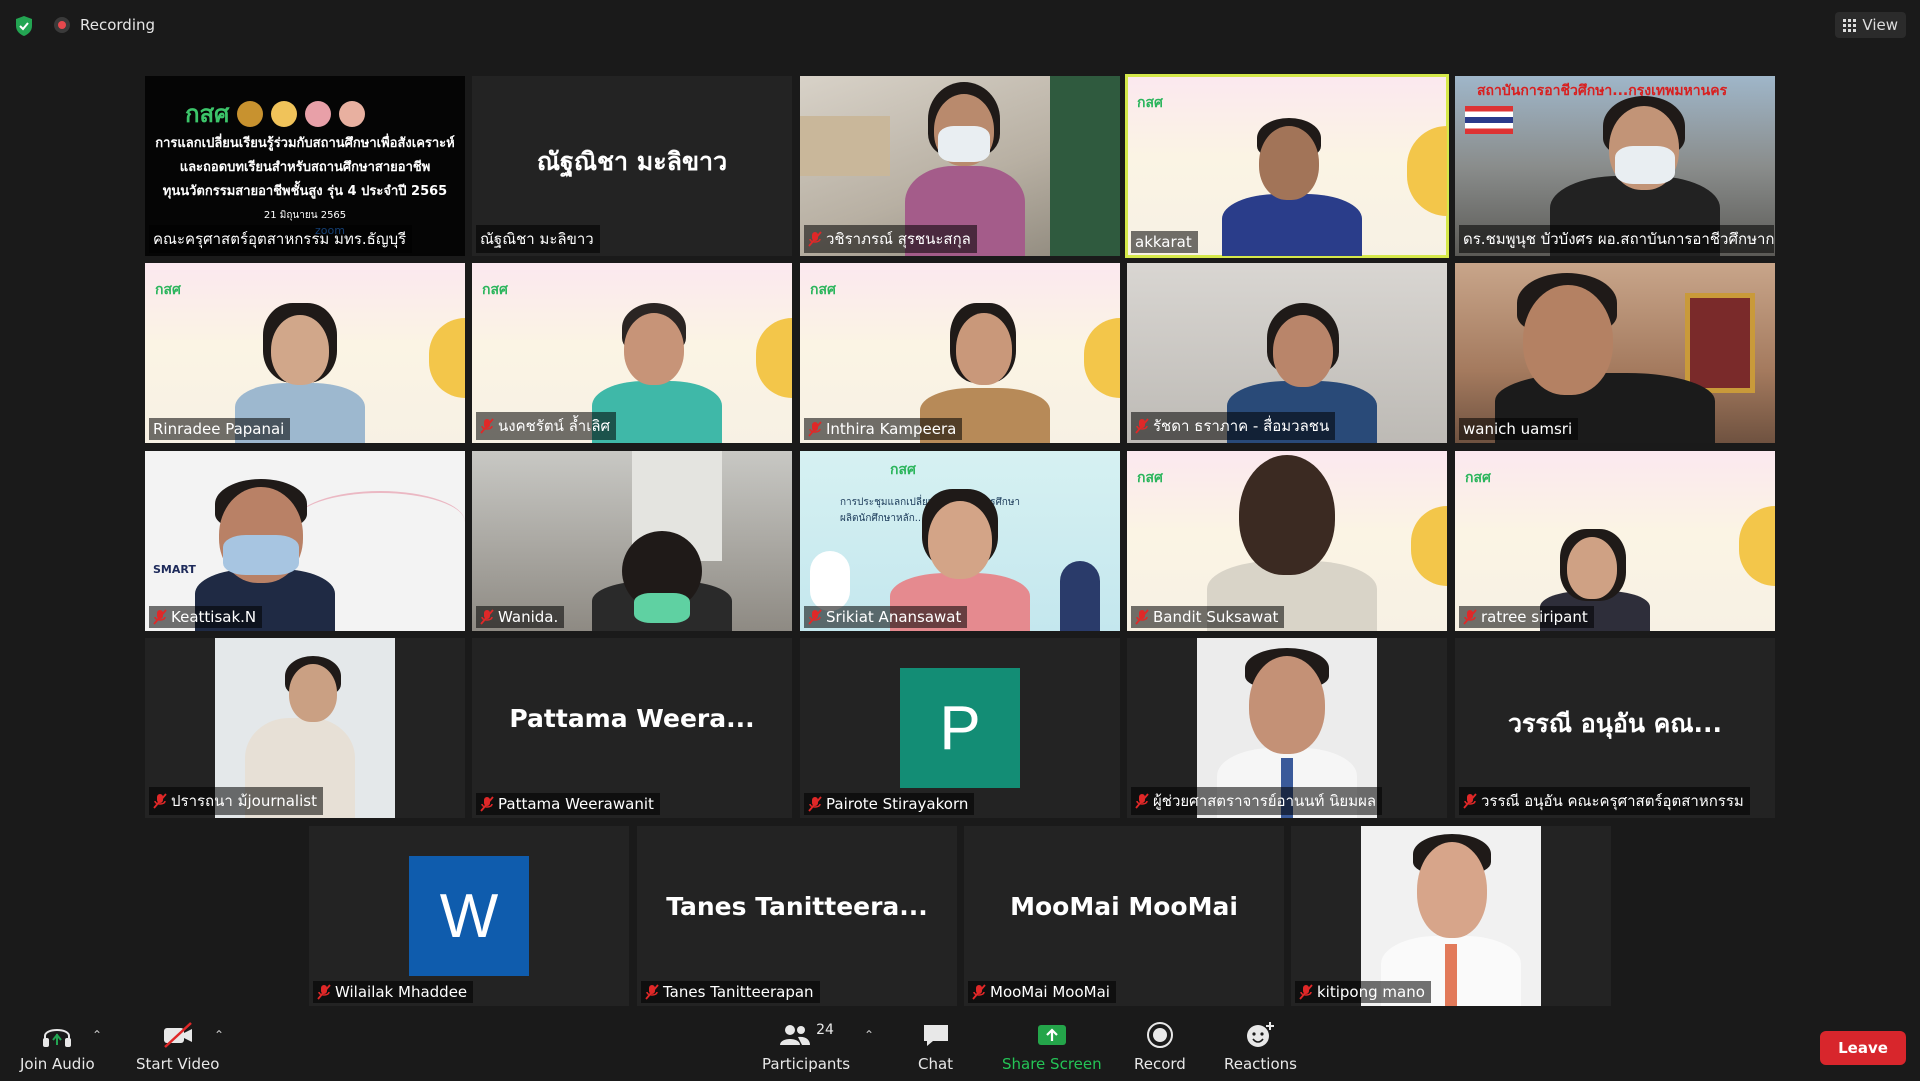 The image size is (1920, 1081). Describe the element at coordinates (177, 1047) in the screenshot. I see `start-video-button: Start Video` at that location.